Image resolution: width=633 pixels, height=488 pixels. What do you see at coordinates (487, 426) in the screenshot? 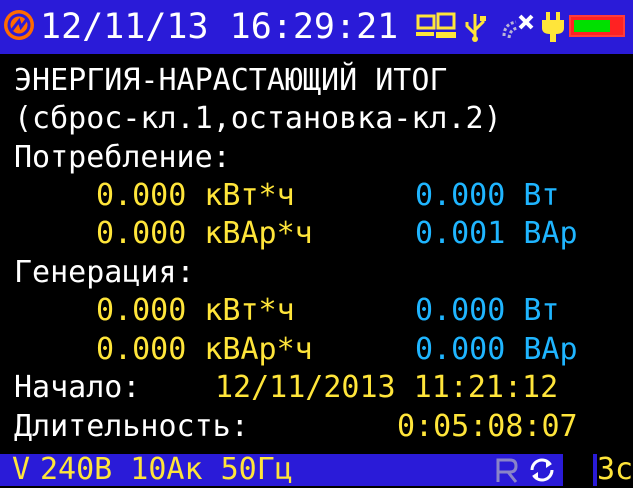
I see `duration-value: 0:05:08:07` at bounding box center [487, 426].